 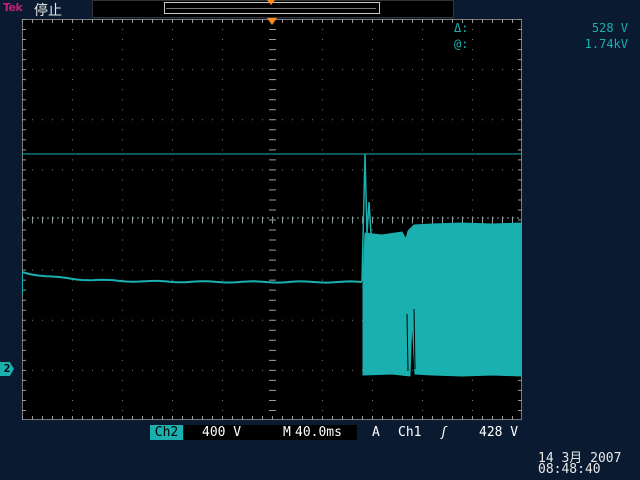 What do you see at coordinates (48, 11) in the screenshot?
I see `acquisition-status: 停止` at bounding box center [48, 11].